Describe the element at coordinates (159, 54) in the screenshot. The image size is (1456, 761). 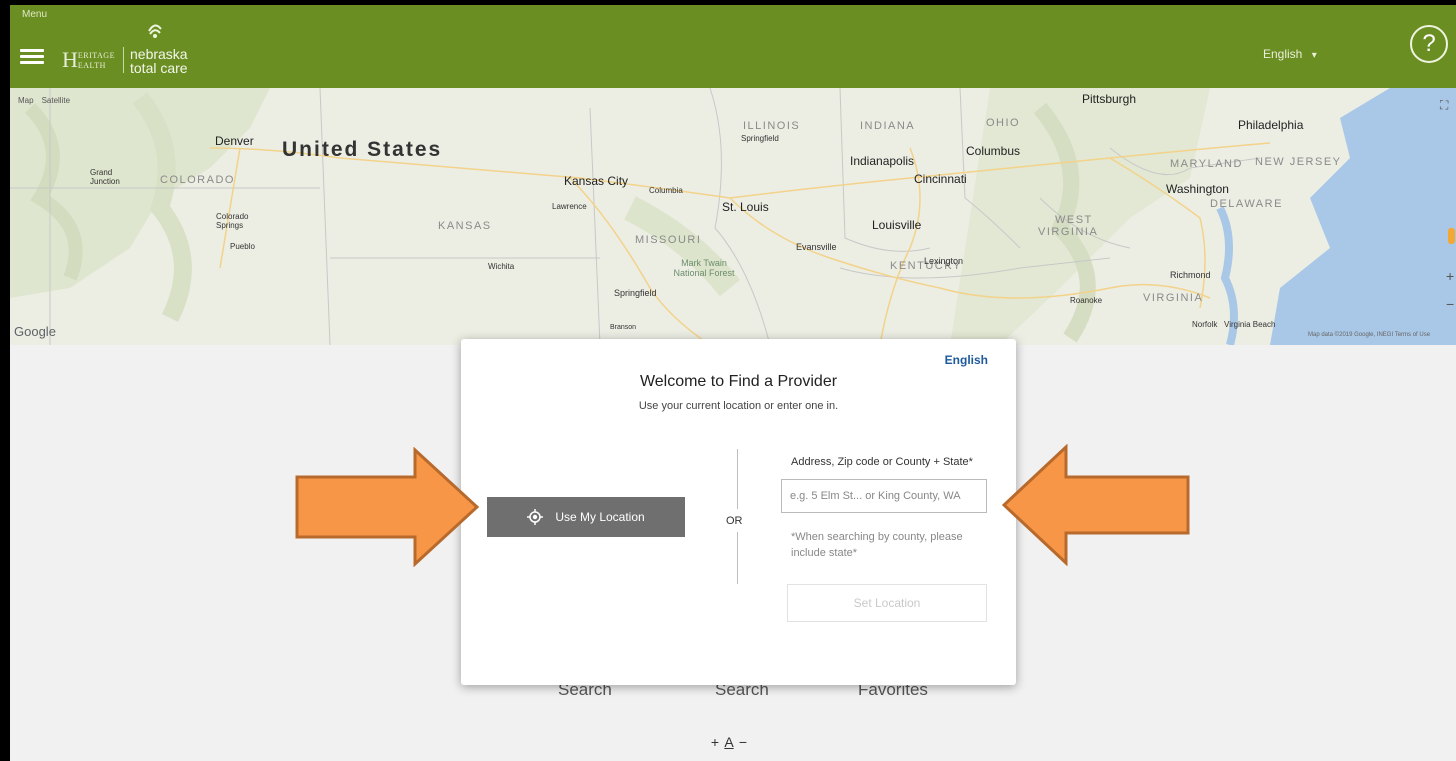
I see `logo-ntc-line1: nebraska` at that location.